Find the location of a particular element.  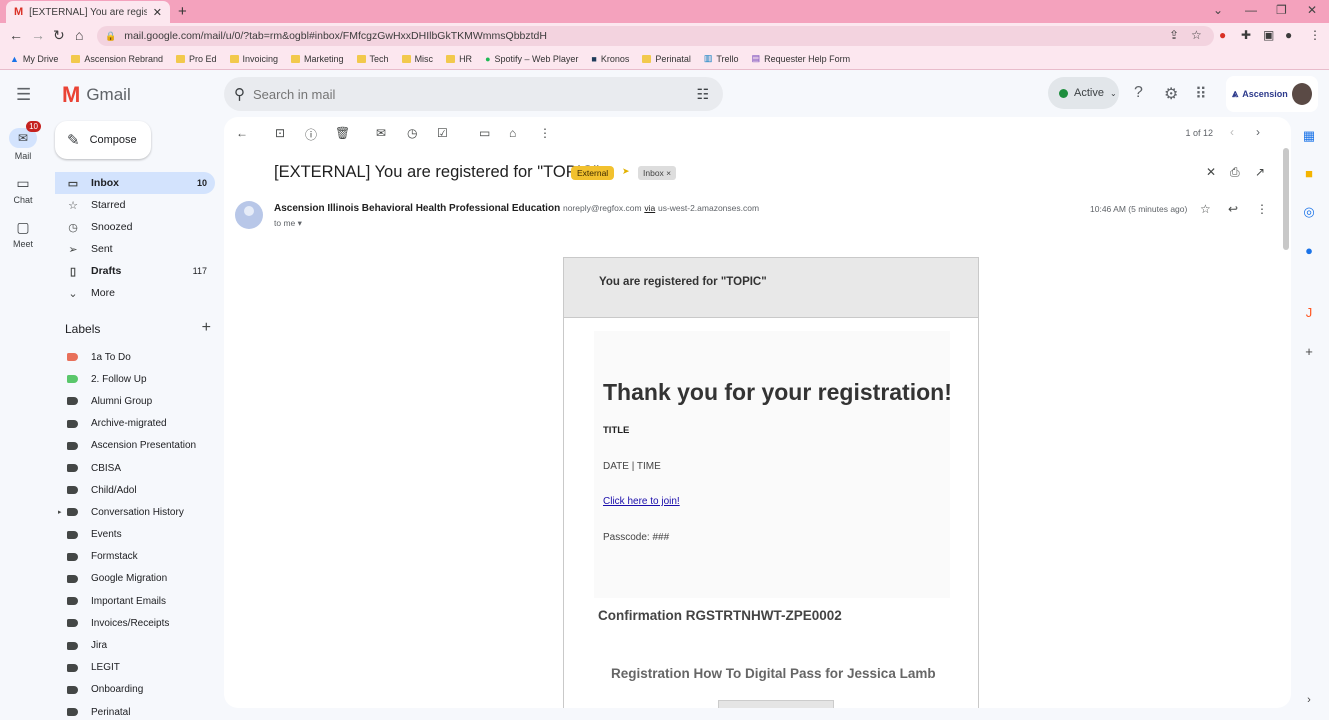

bookmark-hr: HR is located at coordinates (459, 59).